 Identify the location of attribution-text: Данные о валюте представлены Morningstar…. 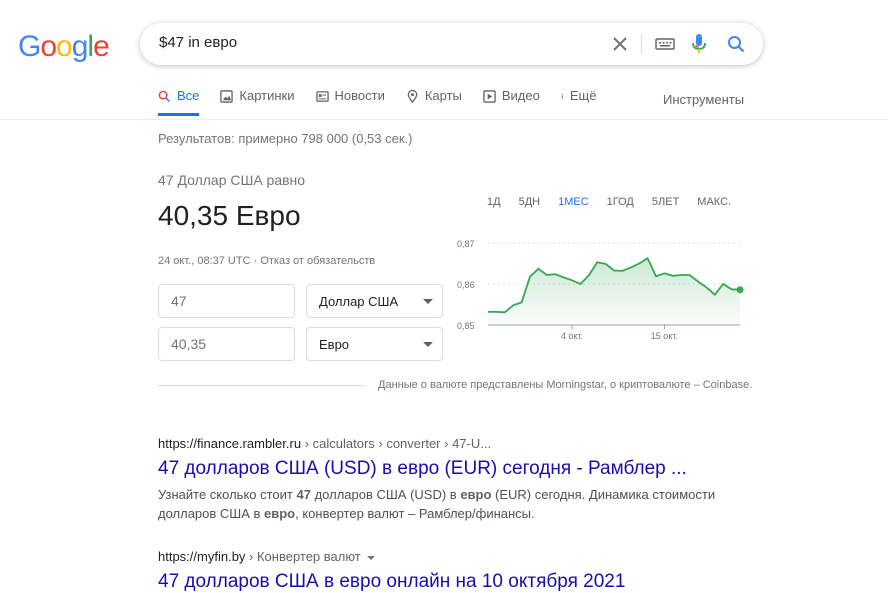
(565, 385).